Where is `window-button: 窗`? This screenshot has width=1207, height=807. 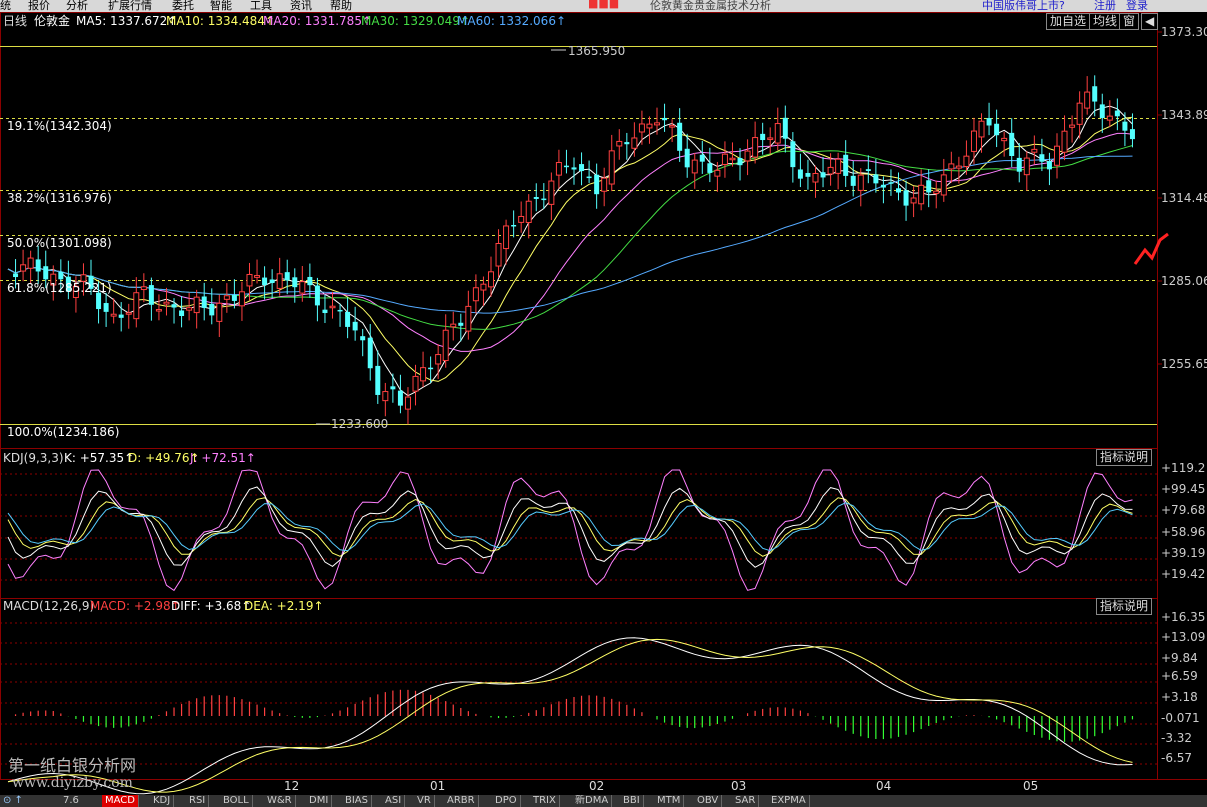
window-button: 窗 is located at coordinates (1129, 21).